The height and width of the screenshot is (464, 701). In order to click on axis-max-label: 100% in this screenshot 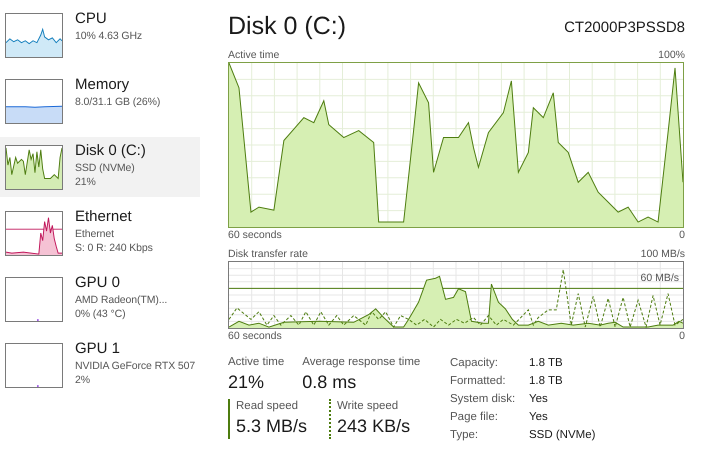, I will do `click(671, 55)`.